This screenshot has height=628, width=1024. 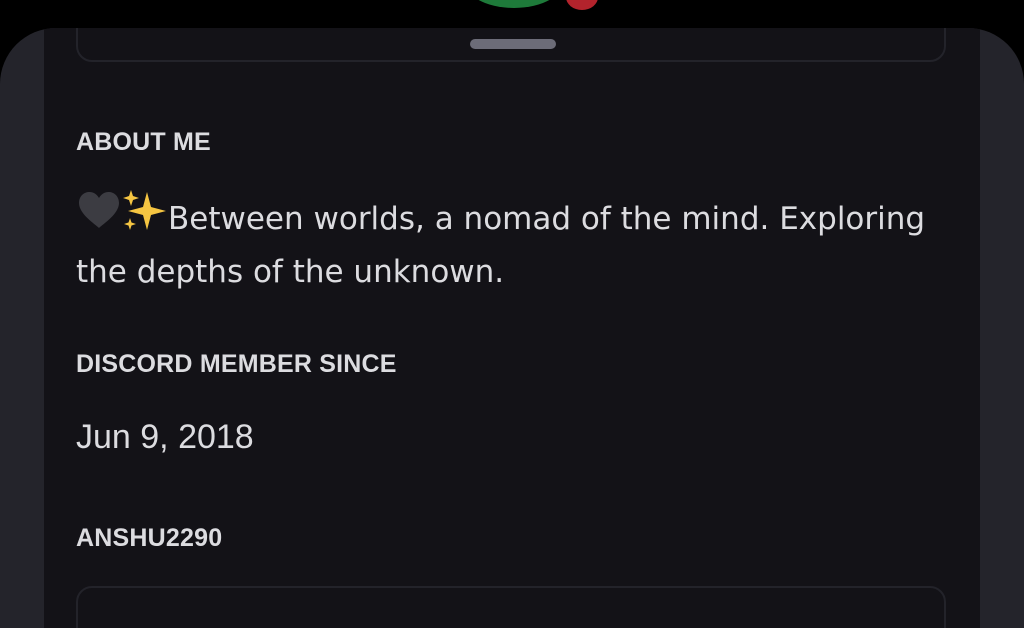 What do you see at coordinates (511, 607) in the screenshot?
I see `profile-card-bottom` at bounding box center [511, 607].